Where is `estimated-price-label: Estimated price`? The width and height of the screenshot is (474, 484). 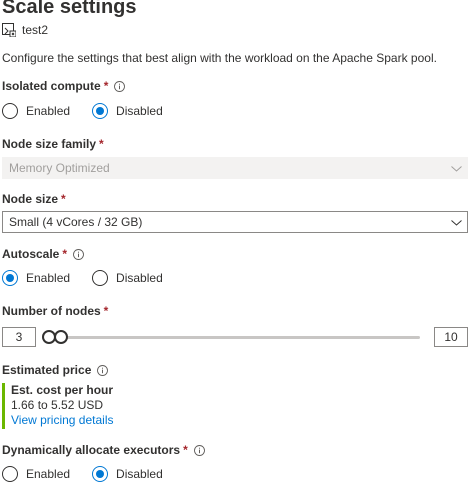 estimated-price-label: Estimated price is located at coordinates (55, 370).